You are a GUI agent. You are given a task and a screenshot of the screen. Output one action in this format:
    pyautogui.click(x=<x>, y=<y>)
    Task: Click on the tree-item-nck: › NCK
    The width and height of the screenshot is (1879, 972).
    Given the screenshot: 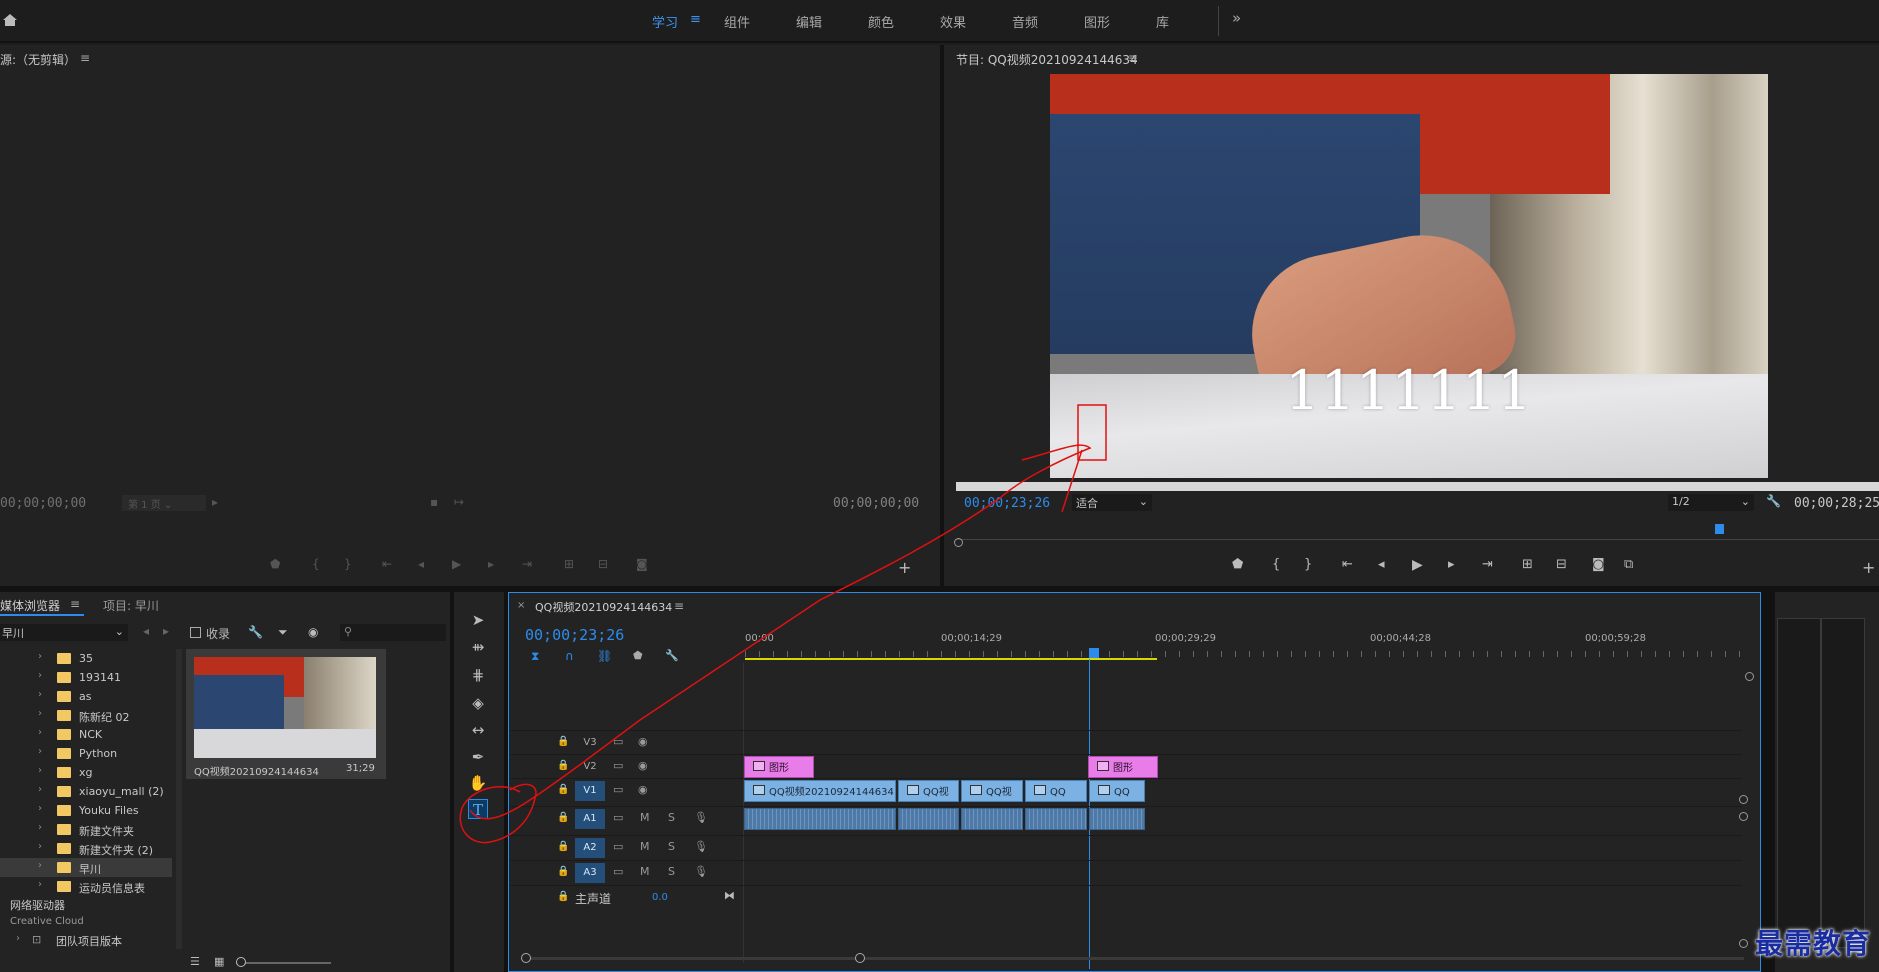 What is the action you would take?
    pyautogui.click(x=86, y=734)
    